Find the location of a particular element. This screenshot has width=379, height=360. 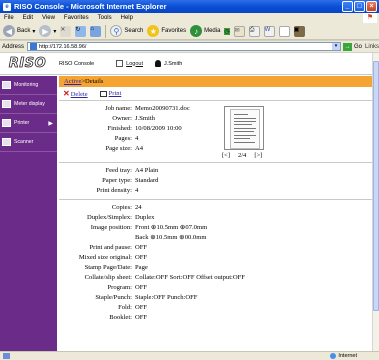

breadcrumb-active-link: Active is located at coordinates (72, 81).